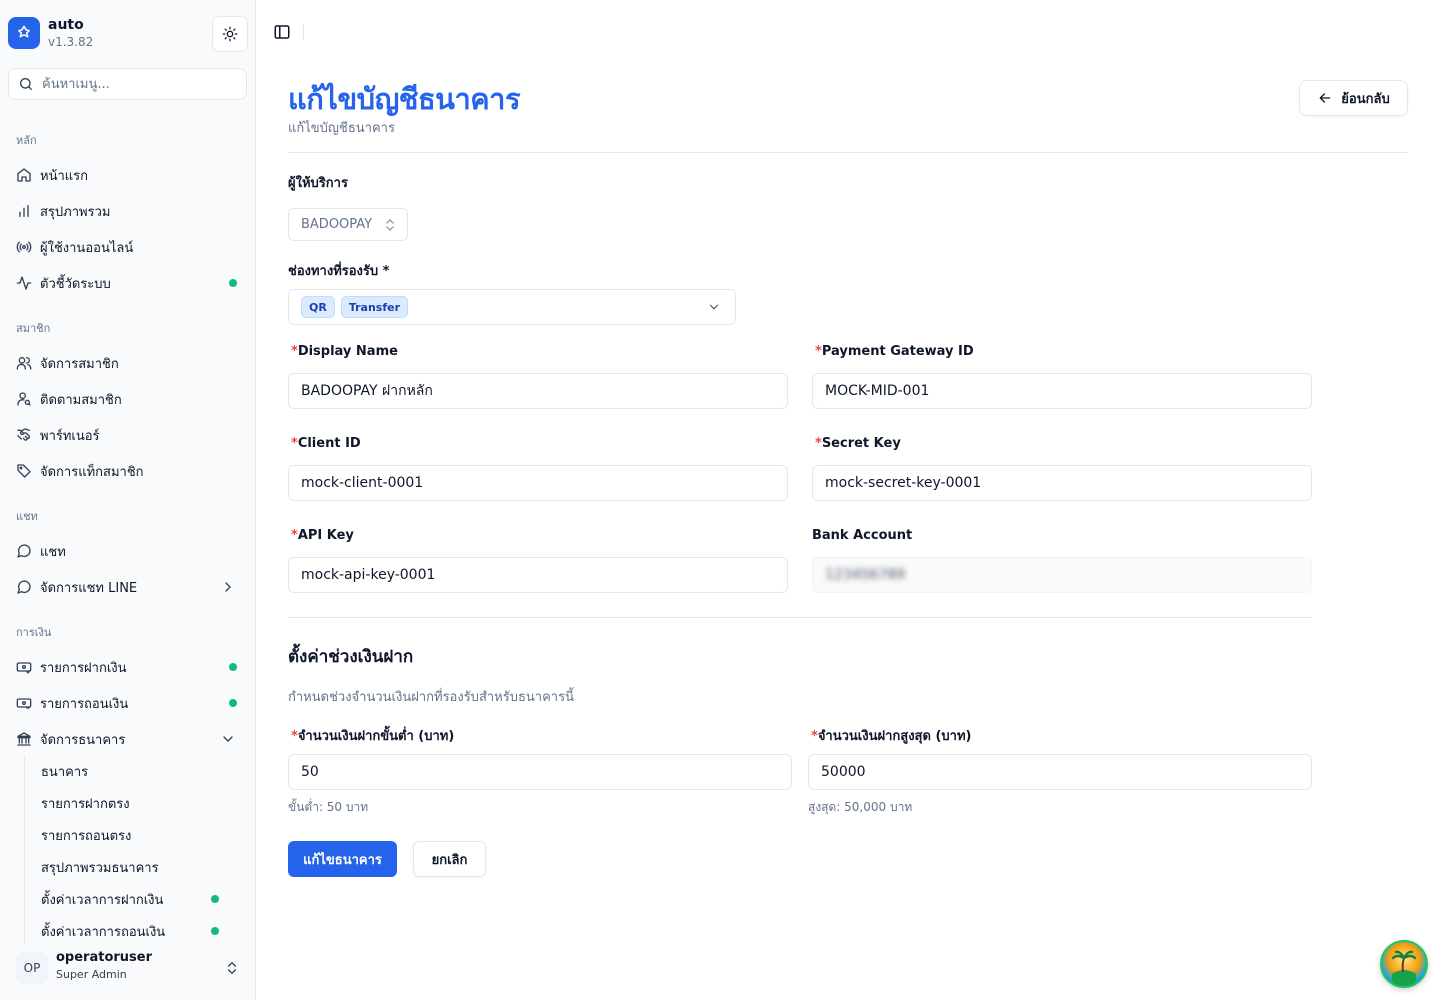  Describe the element at coordinates (318, 307) in the screenshot. I see `channel-tag: QR` at that location.